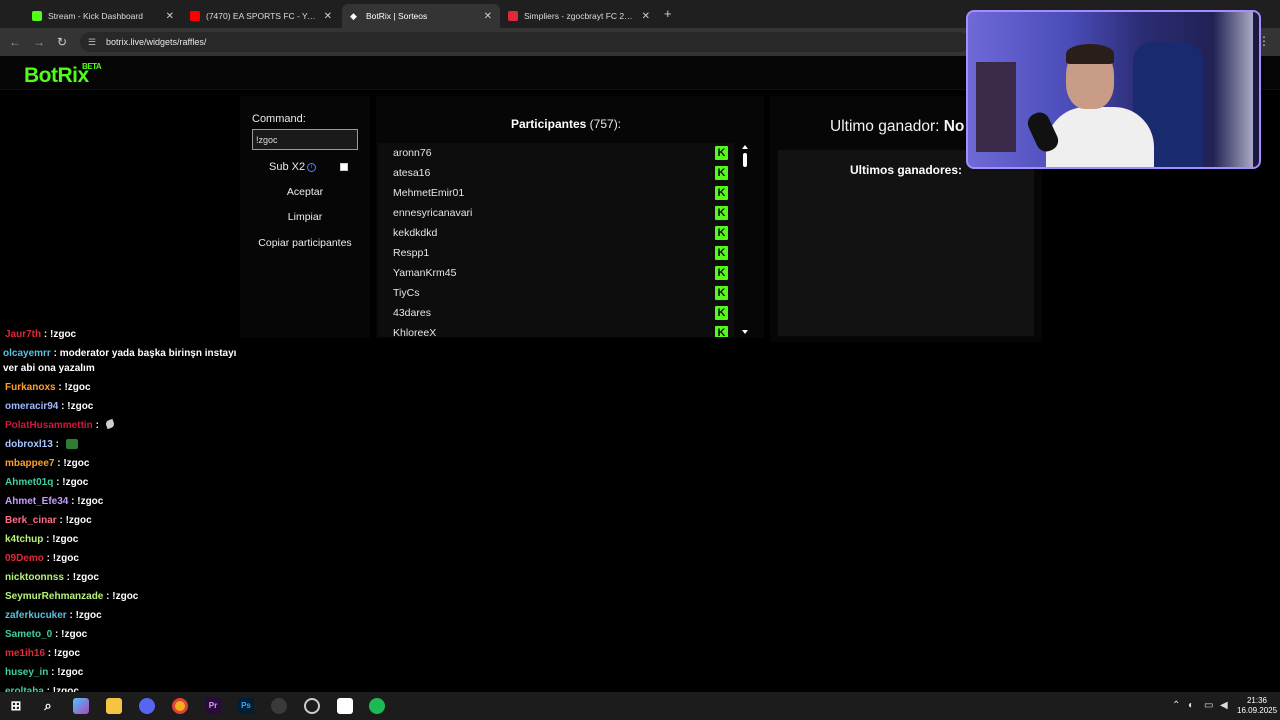  I want to click on discord-icon, so click(147, 706).